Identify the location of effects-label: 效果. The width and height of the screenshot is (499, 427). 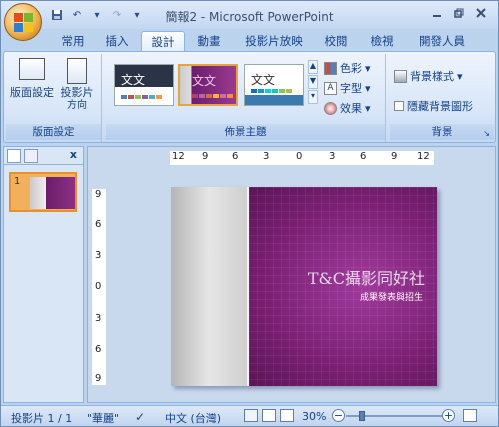
(351, 108).